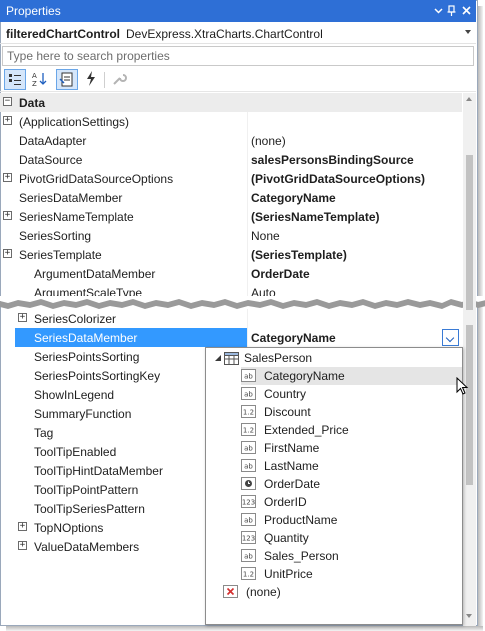 The height and width of the screenshot is (631, 485). What do you see at coordinates (351, 574) in the screenshot?
I see `field-item: 1.2 UnitPrice` at bounding box center [351, 574].